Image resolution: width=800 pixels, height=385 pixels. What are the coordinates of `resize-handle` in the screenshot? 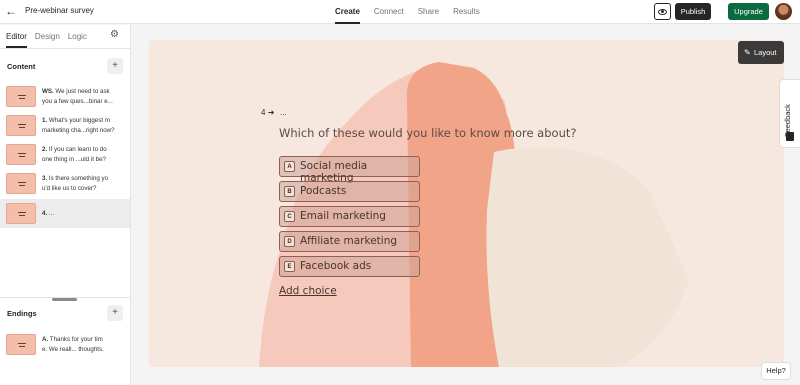 It's located at (64, 299).